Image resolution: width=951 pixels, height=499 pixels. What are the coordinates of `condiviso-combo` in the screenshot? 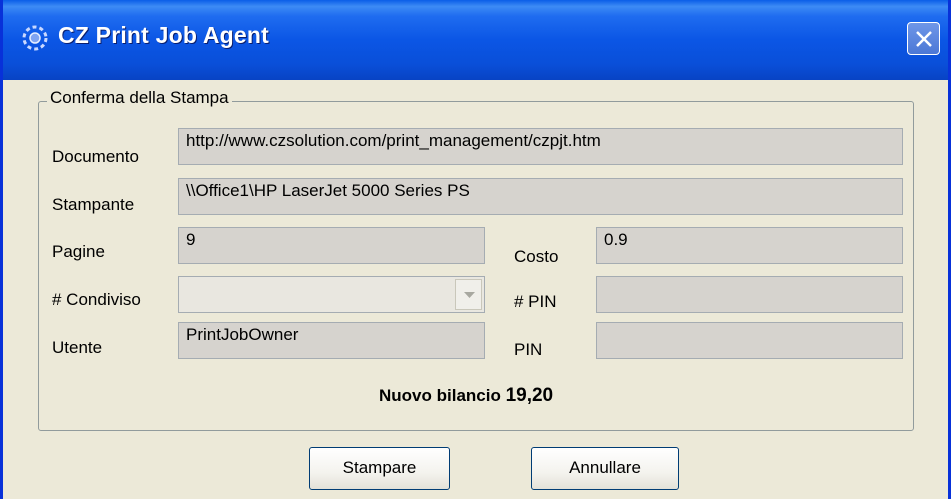 It's located at (331, 294).